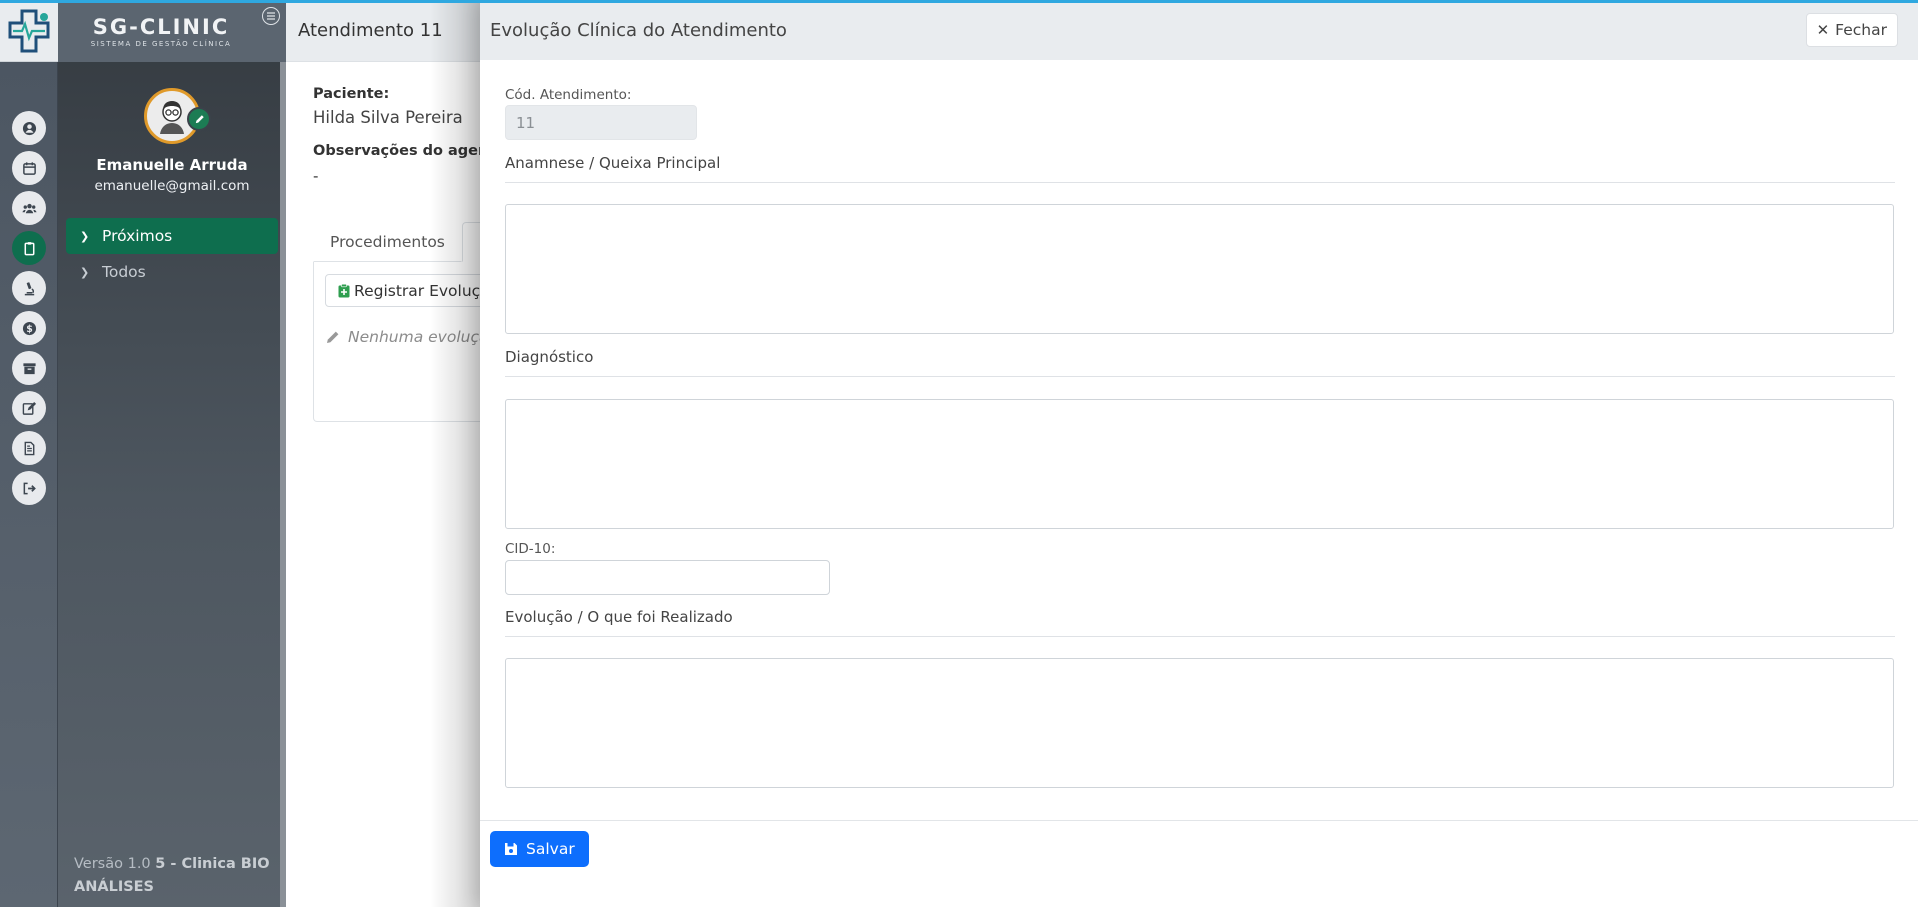  I want to click on edit-icon, so click(29, 408).